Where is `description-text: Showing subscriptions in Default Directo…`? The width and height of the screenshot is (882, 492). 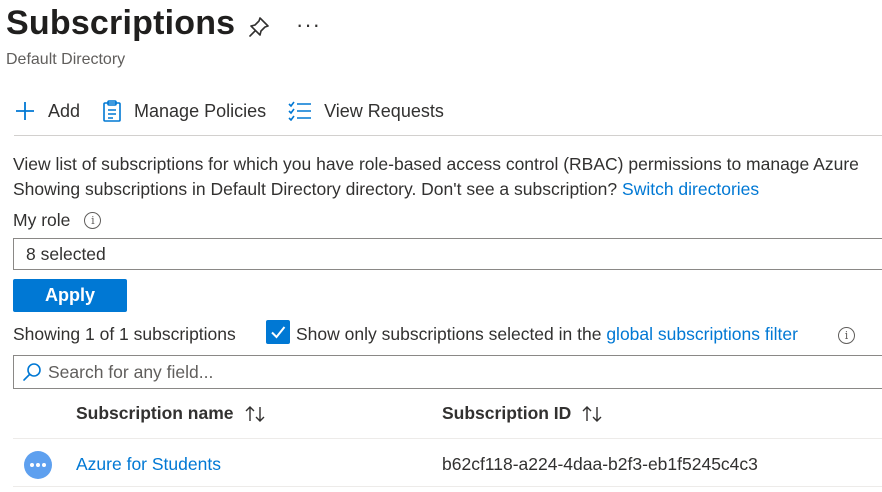 description-text: Showing subscriptions in Default Directo… is located at coordinates (315, 189).